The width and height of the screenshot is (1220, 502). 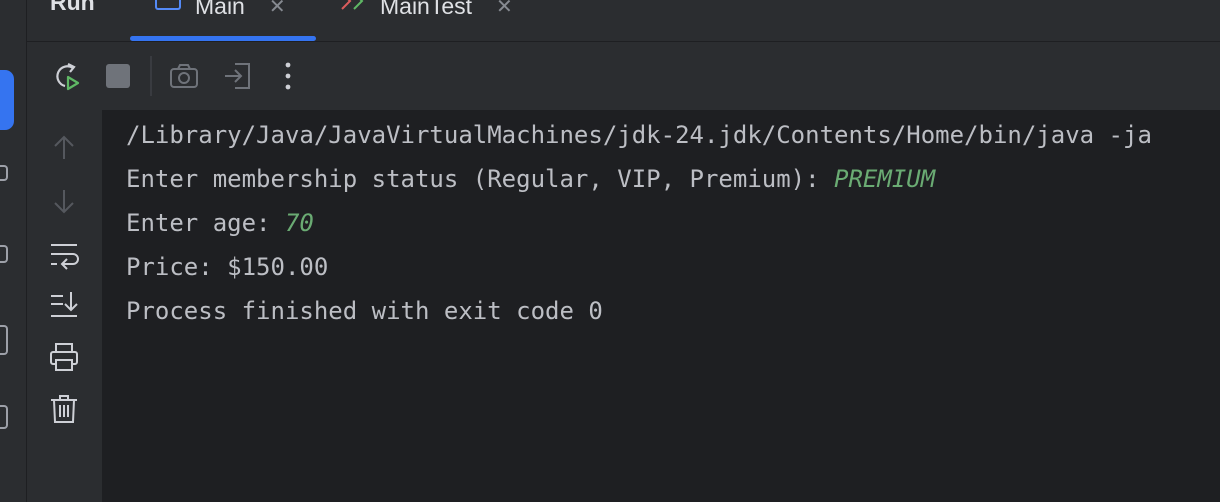 I want to click on console-user-input: PREMIUM, so click(x=885, y=179).